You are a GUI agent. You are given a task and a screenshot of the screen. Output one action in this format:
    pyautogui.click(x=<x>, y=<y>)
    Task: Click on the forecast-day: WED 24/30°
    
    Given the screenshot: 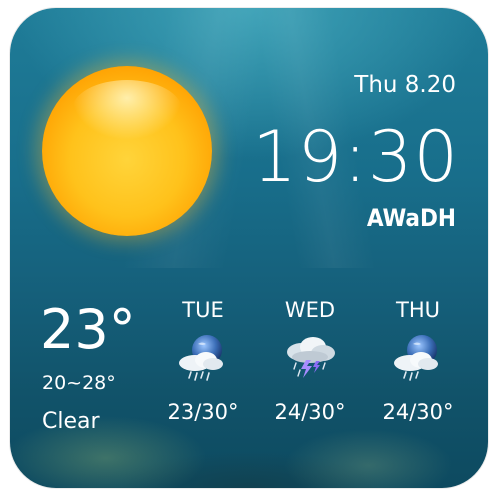 What is the action you would take?
    pyautogui.click(x=310, y=361)
    